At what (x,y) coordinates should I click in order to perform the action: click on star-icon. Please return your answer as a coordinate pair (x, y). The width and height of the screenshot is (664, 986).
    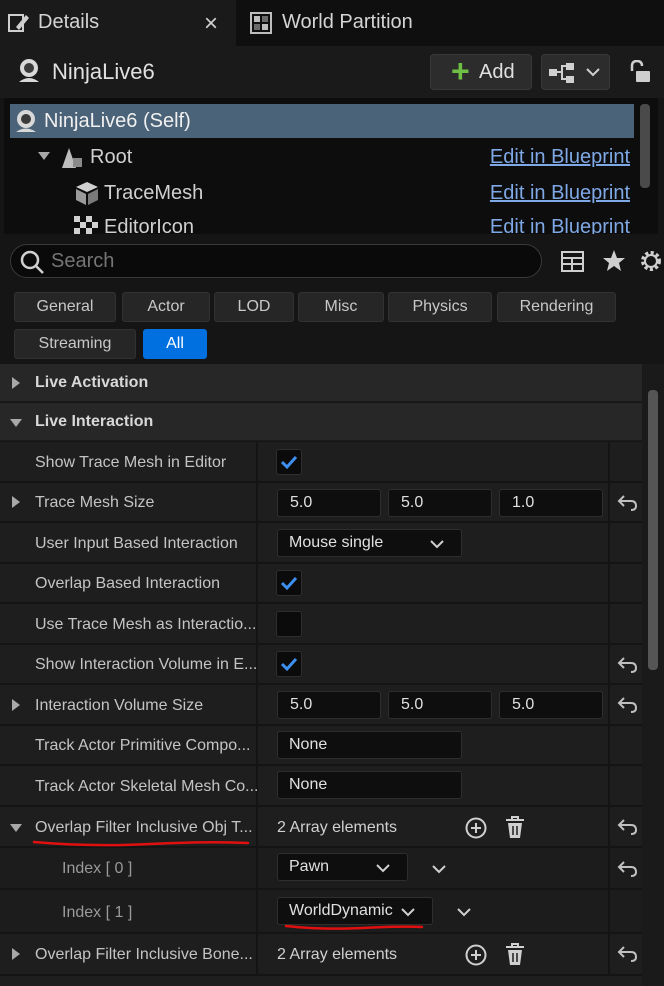
    Looking at the image, I should click on (614, 261).